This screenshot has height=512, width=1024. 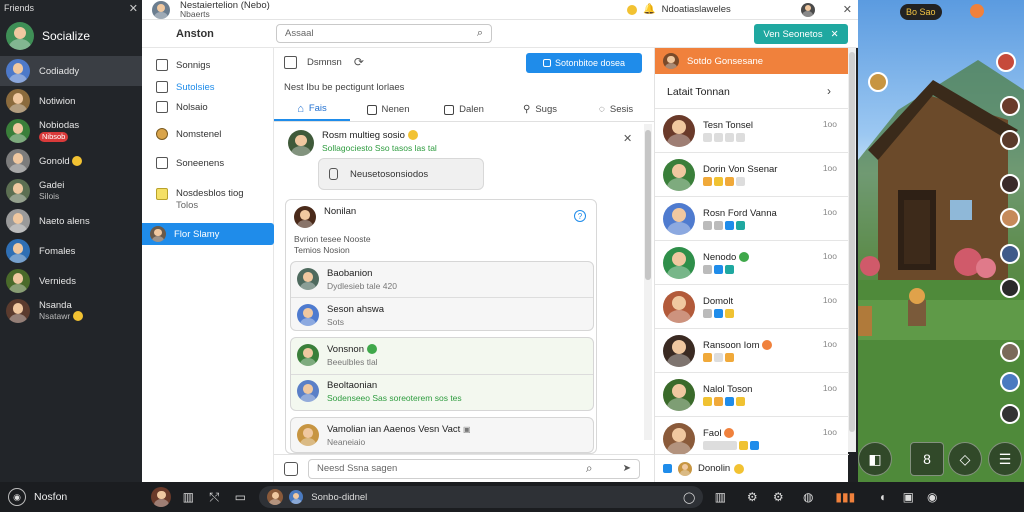 What do you see at coordinates (584, 63) in the screenshot?
I see `primary-action-button: Sotonbitoe dosea` at bounding box center [584, 63].